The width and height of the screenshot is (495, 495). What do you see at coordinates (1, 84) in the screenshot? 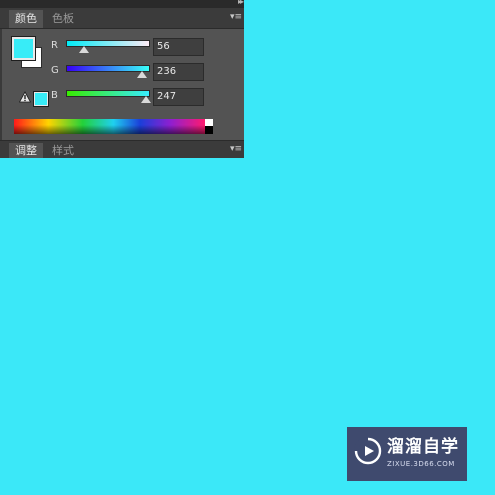
I see `panel-left-edge` at bounding box center [1, 84].